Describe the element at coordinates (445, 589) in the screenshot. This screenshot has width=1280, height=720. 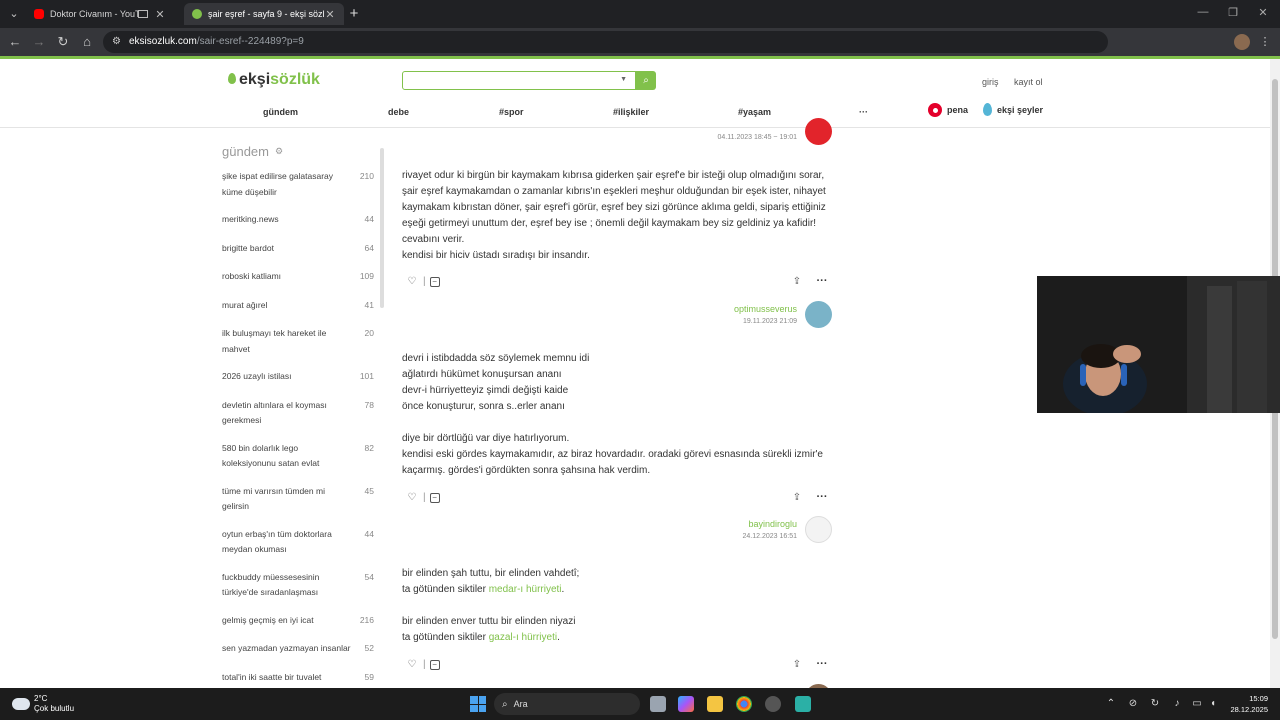
I see `entry-text-part: ta götünden siktiler` at that location.